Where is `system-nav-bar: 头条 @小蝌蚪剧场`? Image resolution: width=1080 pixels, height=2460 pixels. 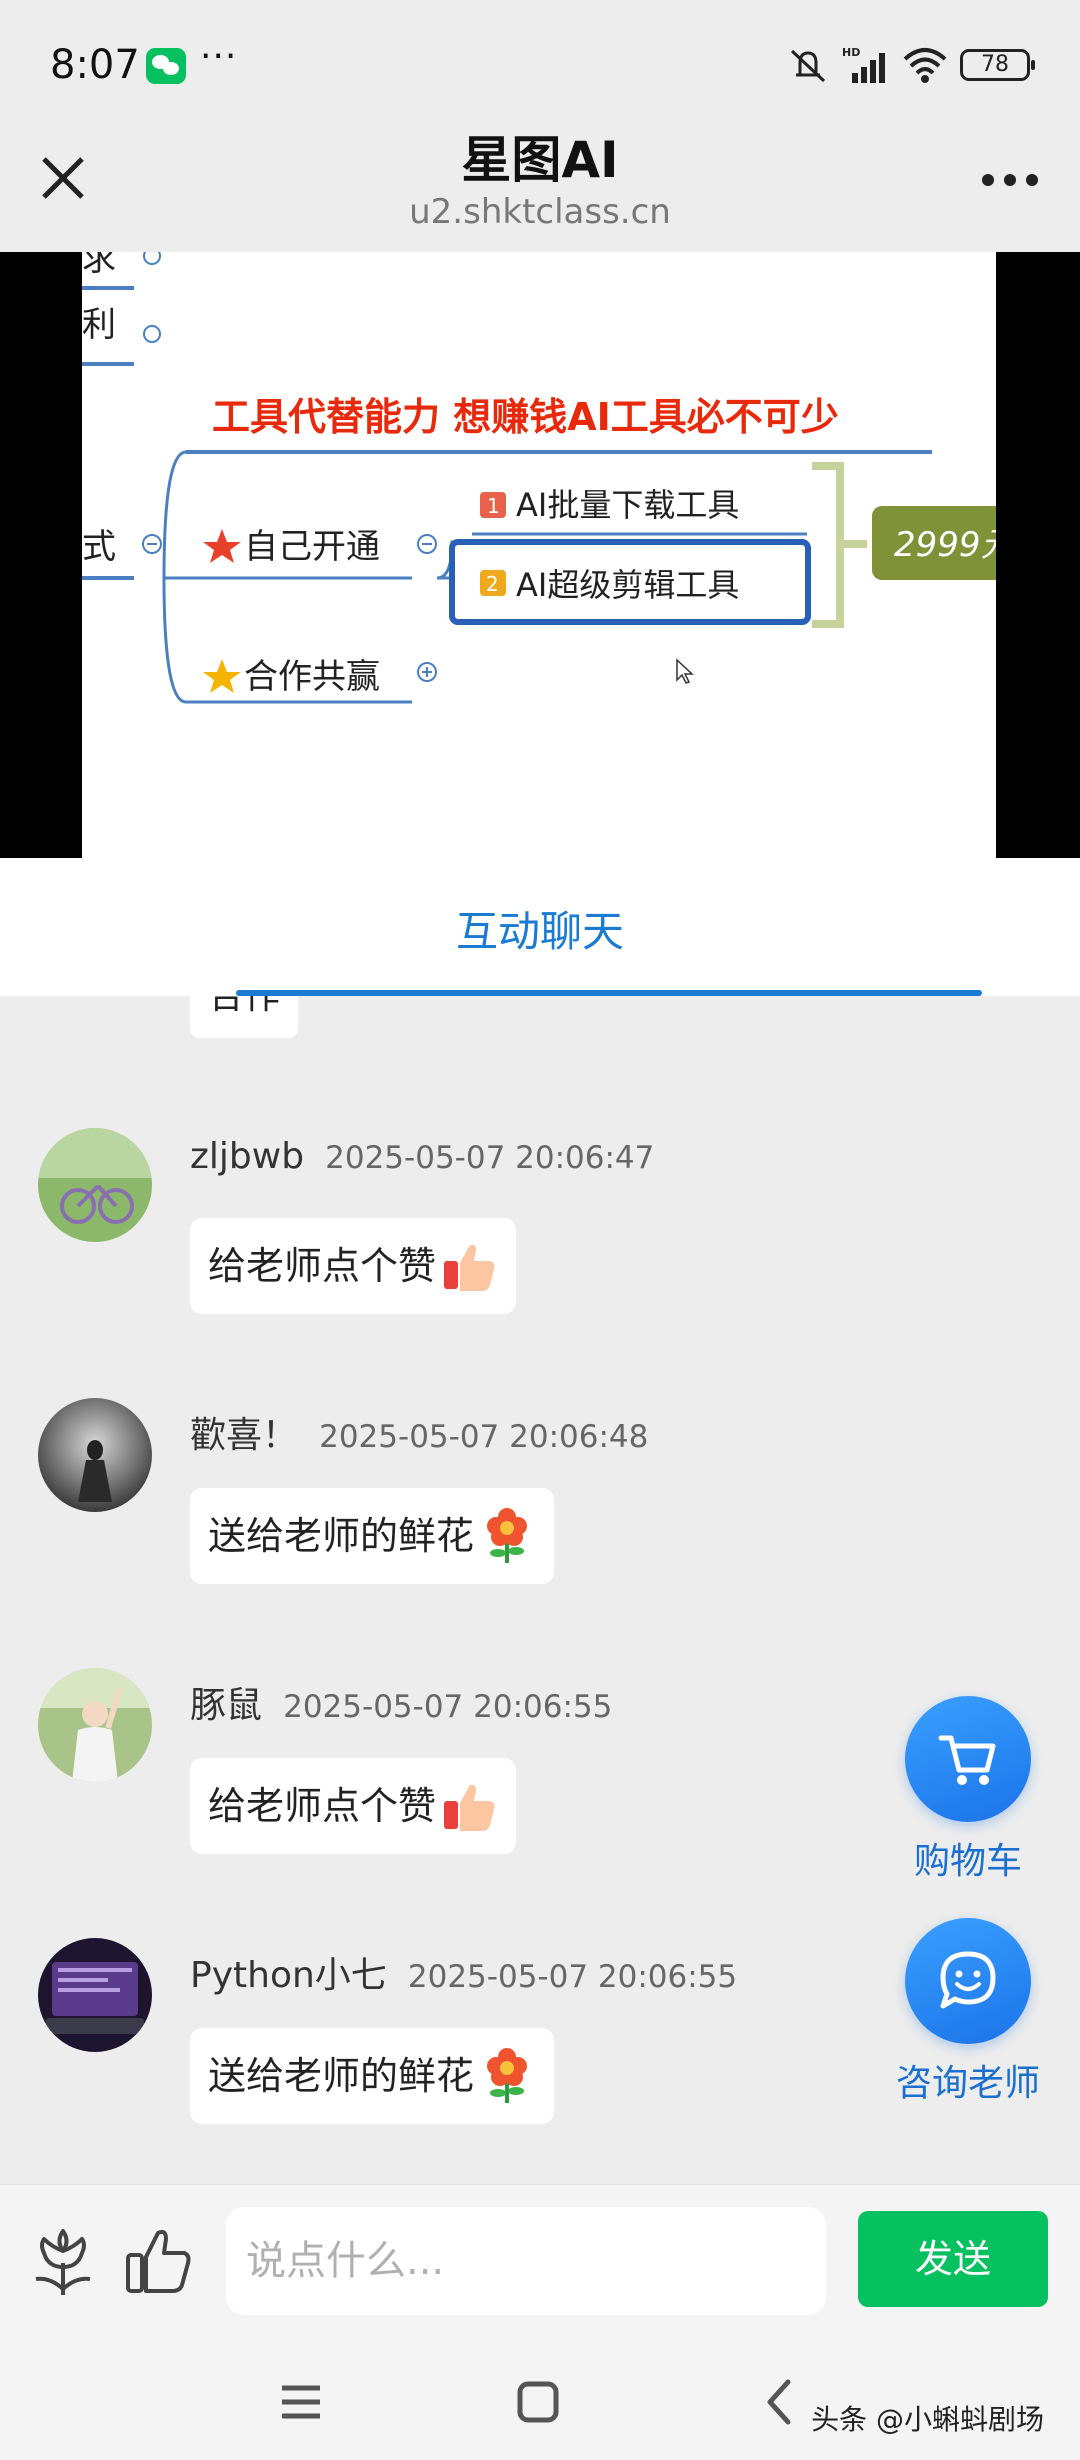
system-nav-bar: 头条 @小蝌蚪剧场 is located at coordinates (540, 2402).